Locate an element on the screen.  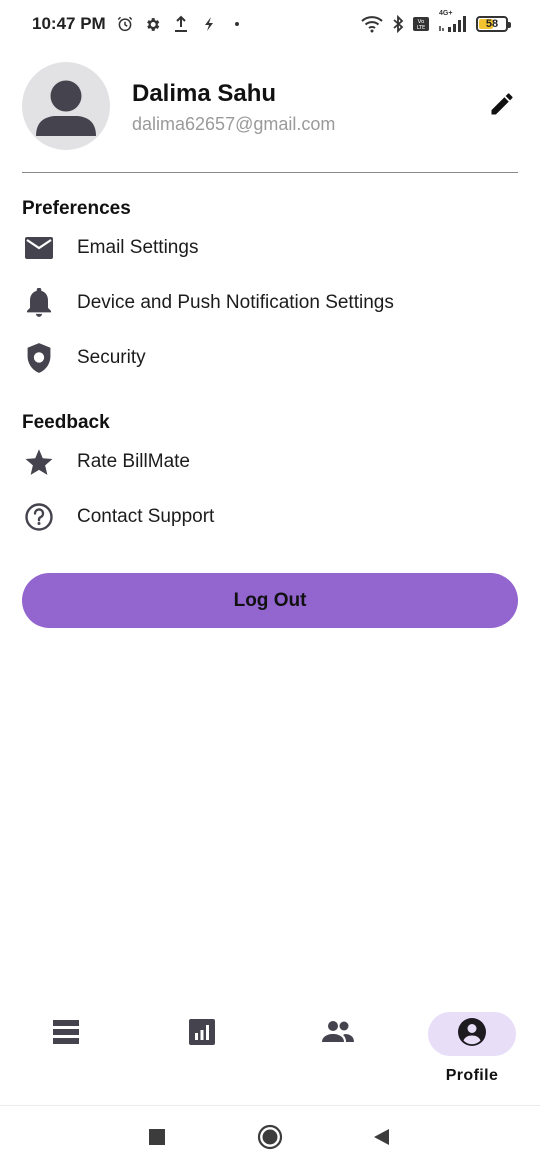
signal-icon: 4G+ is located at coordinates (453, 21).